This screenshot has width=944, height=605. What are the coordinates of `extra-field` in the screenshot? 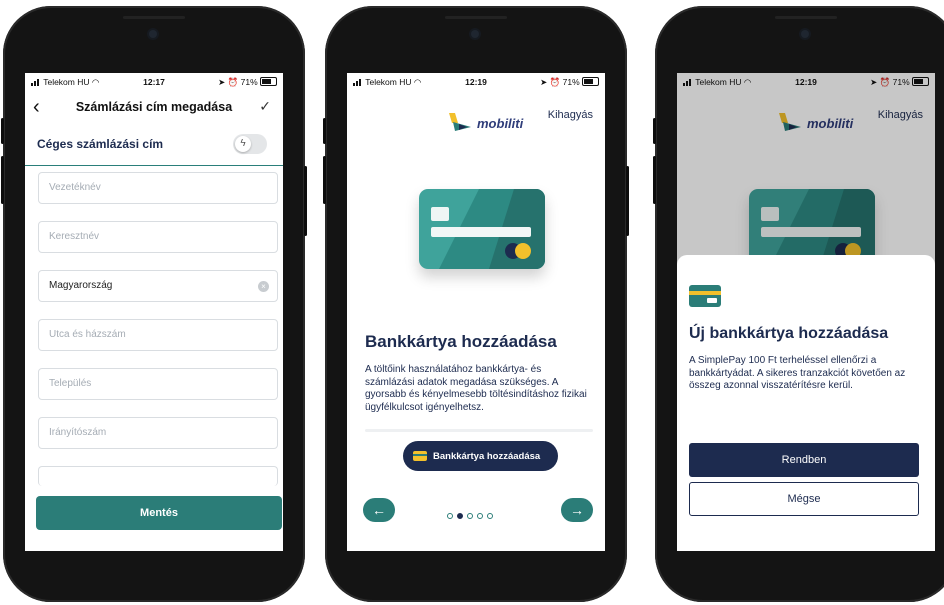 It's located at (158, 476).